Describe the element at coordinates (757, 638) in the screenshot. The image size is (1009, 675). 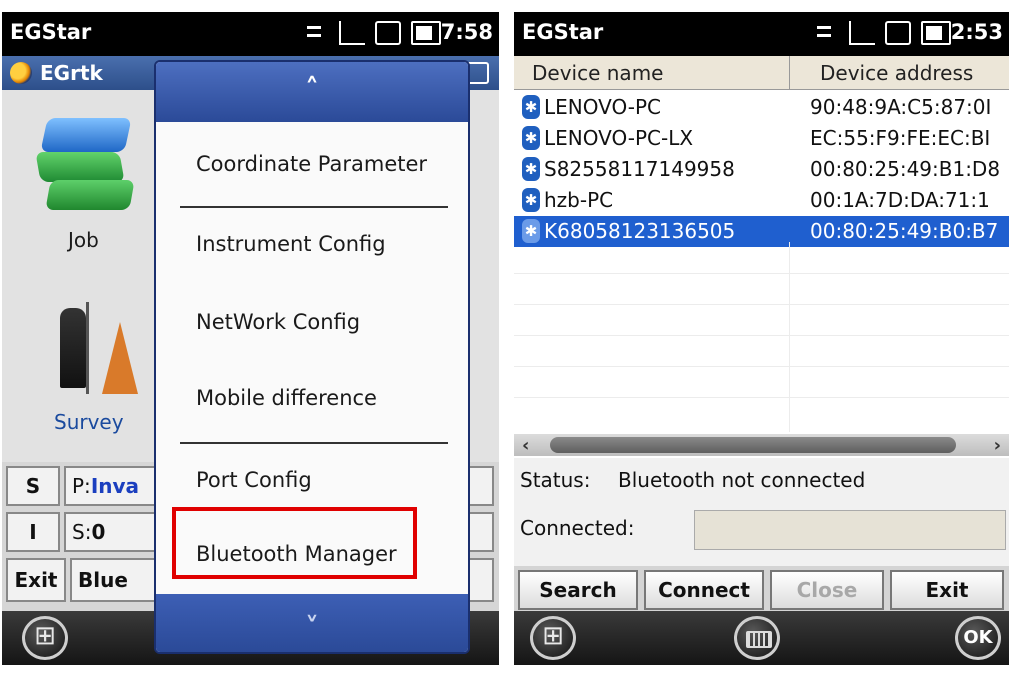
I see `keyboard-icon` at that location.